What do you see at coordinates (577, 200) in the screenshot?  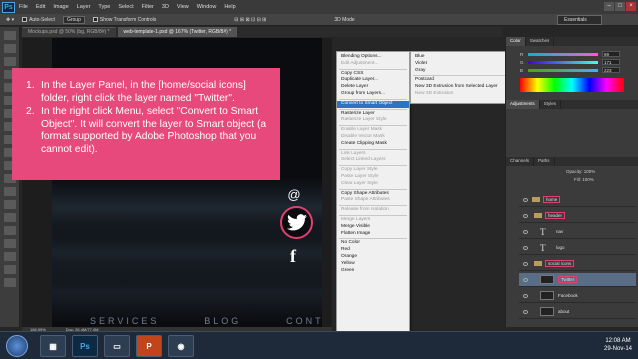 I see `layer-row-home: home` at bounding box center [577, 200].